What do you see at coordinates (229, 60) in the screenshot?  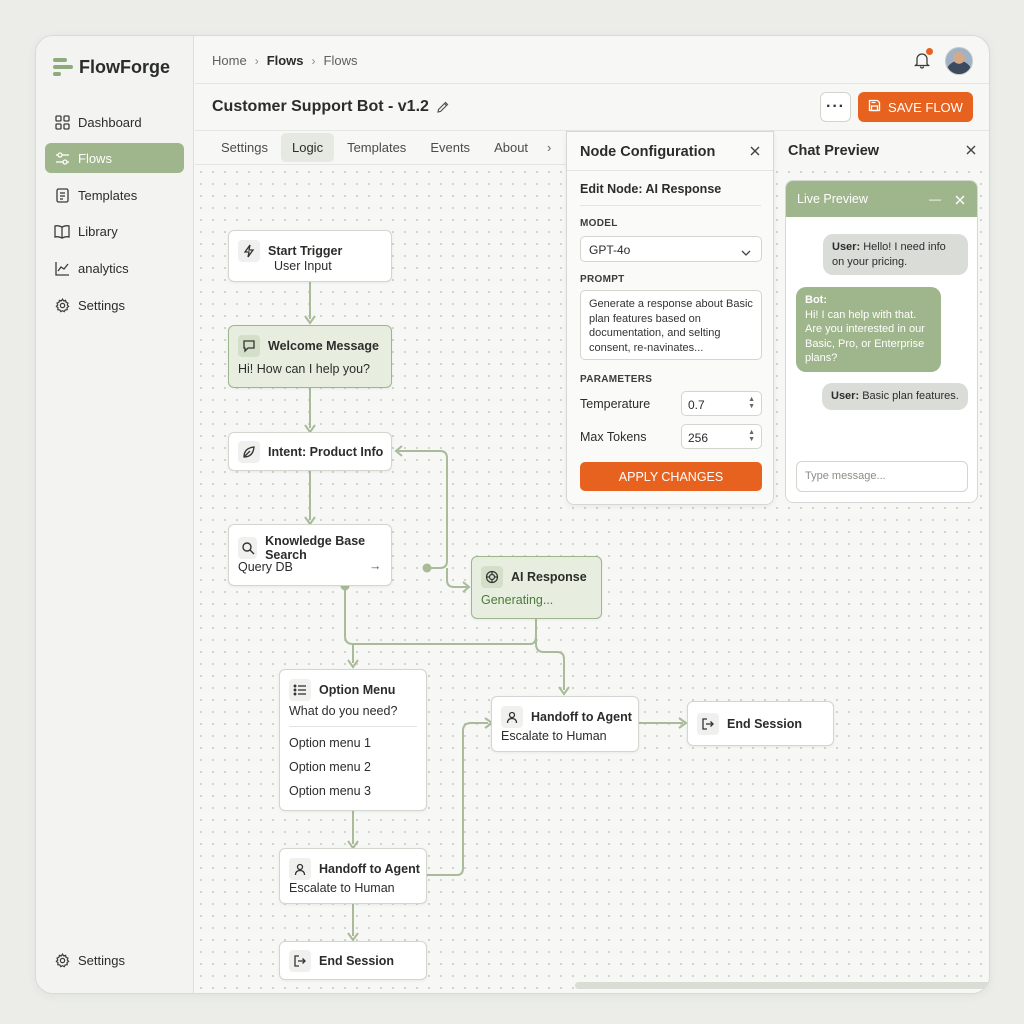 I see `breadcrumb-home: Home` at bounding box center [229, 60].